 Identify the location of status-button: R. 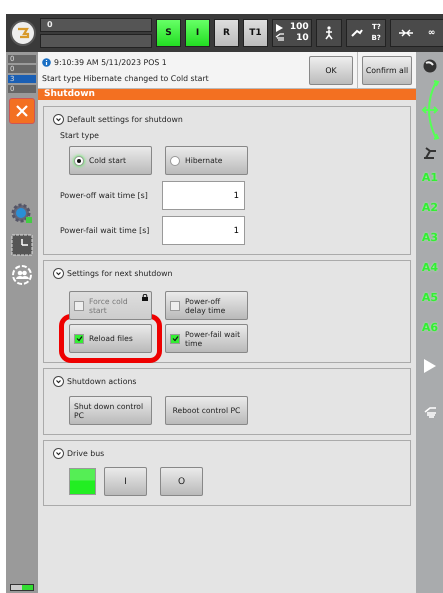
(226, 33).